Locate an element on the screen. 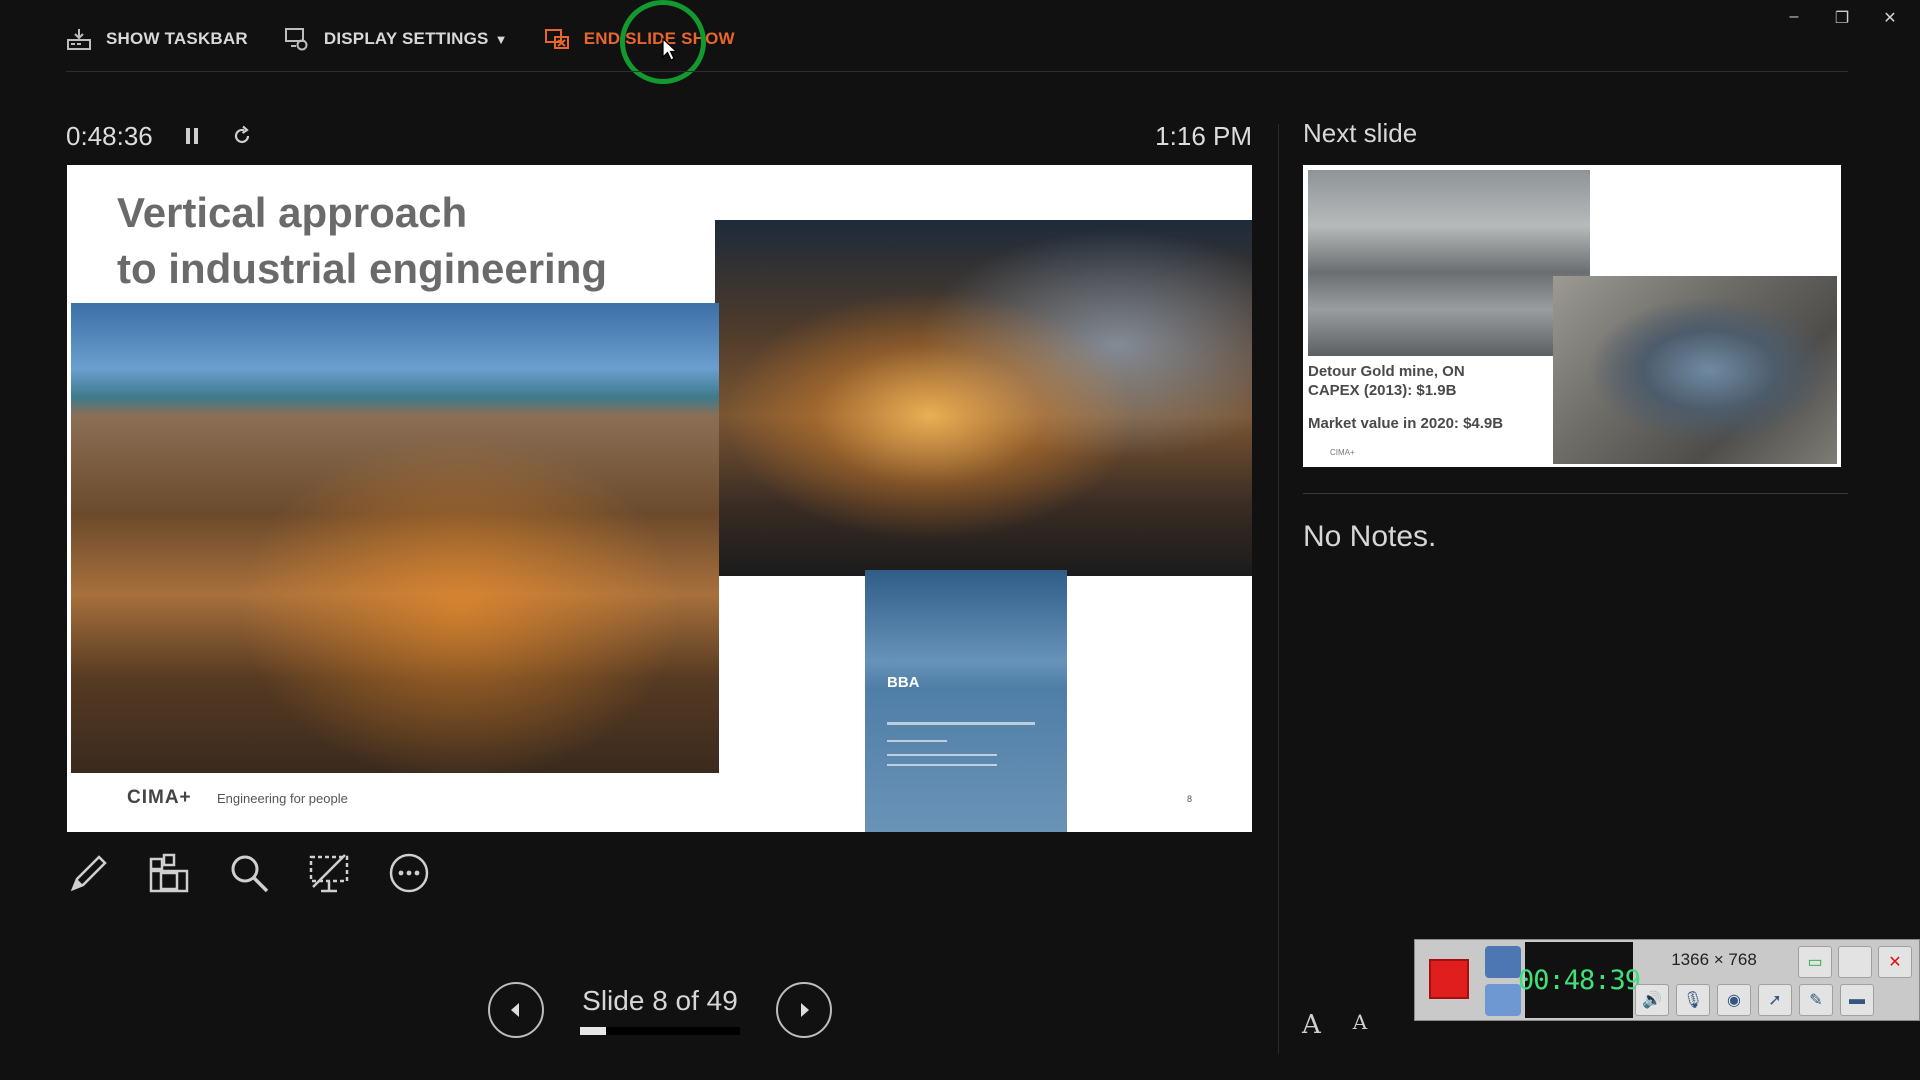  zoom-button is located at coordinates (249, 873).